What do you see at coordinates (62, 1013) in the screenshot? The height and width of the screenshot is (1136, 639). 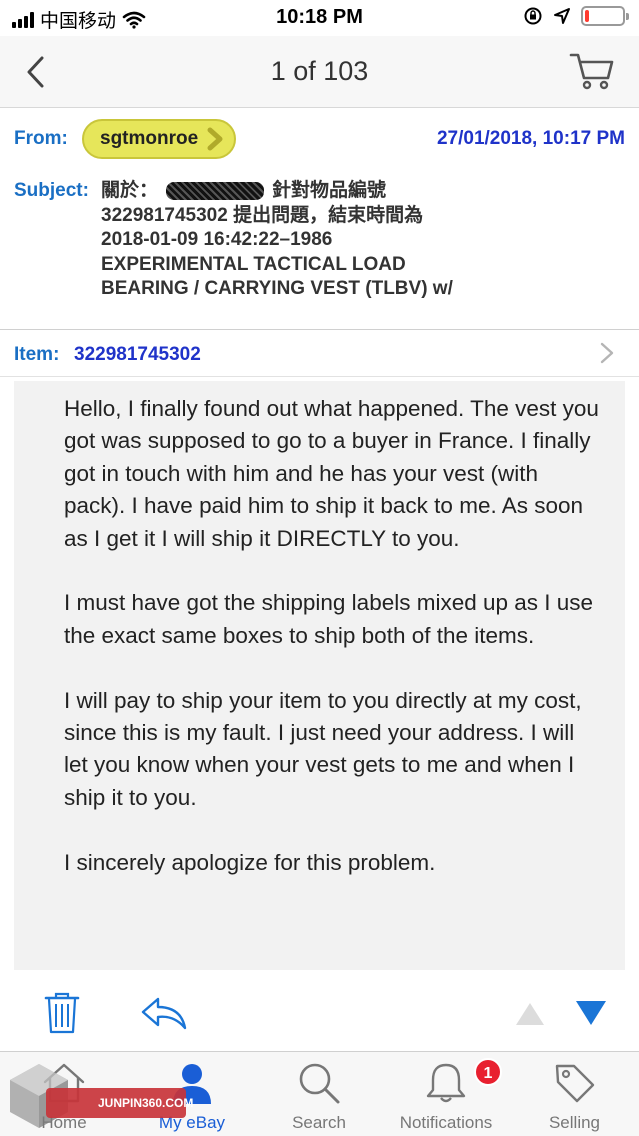 I see `trash-icon` at bounding box center [62, 1013].